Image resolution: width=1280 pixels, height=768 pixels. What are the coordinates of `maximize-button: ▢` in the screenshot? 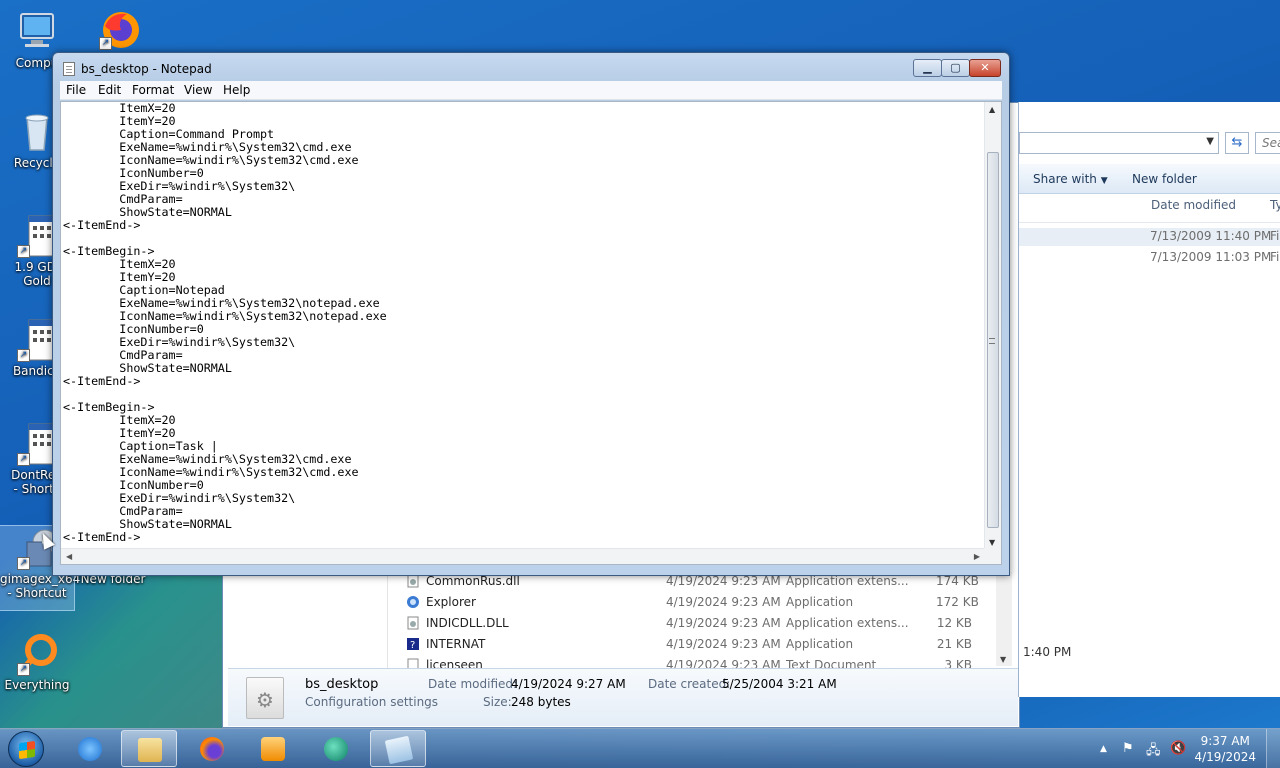 It's located at (955, 68).